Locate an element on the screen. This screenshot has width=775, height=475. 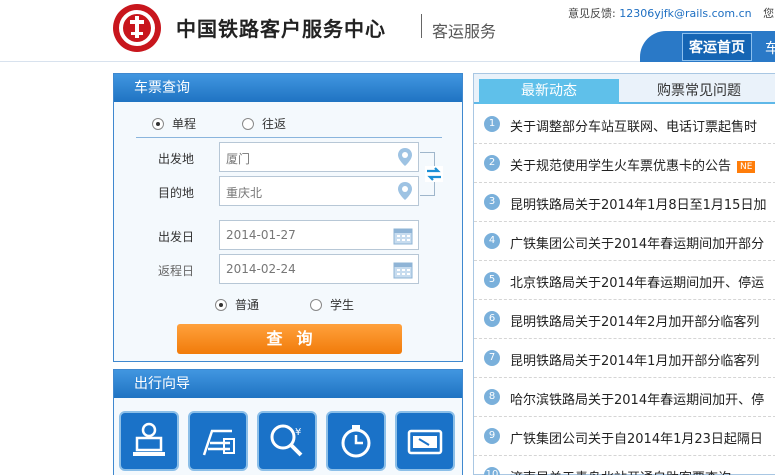
news-link-text: 关于规范使用学生火车票优惠卡的公告 is located at coordinates (620, 166).